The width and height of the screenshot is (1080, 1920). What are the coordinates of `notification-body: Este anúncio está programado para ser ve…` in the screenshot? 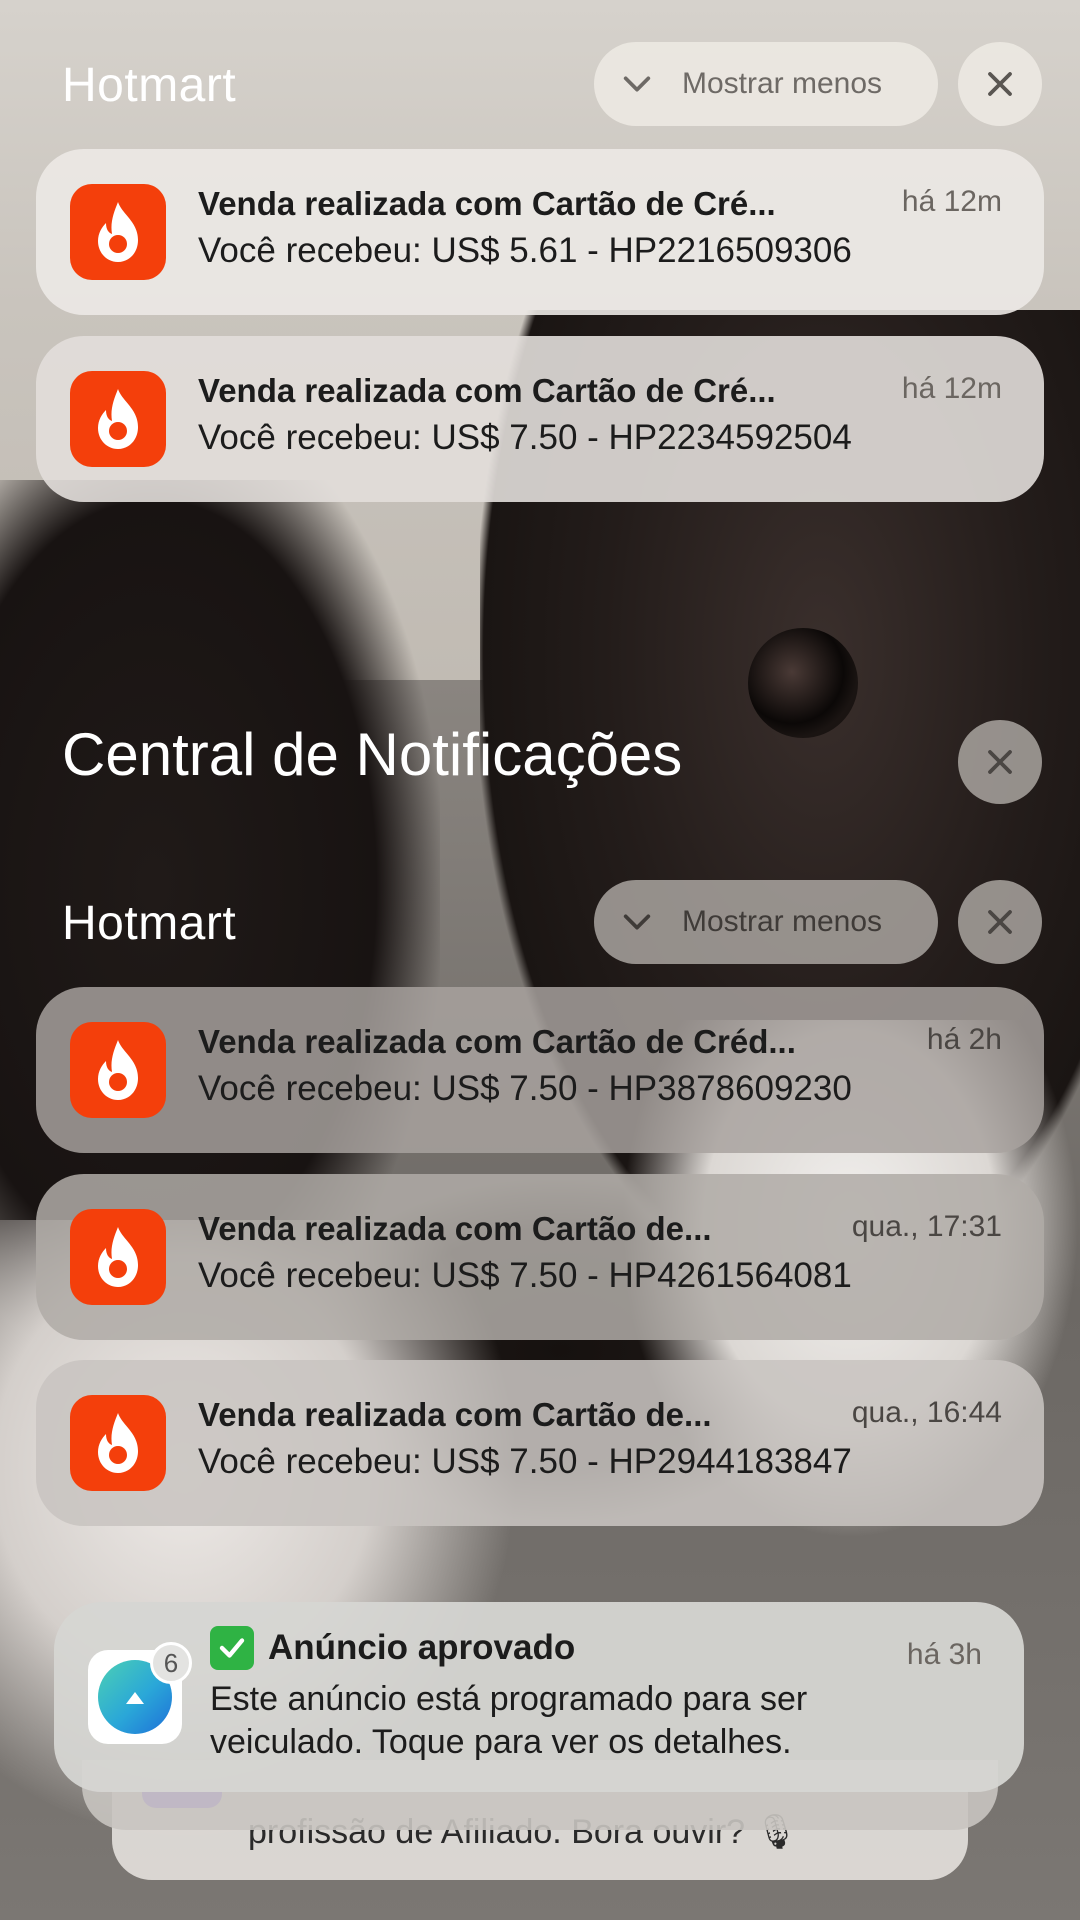 It's located at (509, 1720).